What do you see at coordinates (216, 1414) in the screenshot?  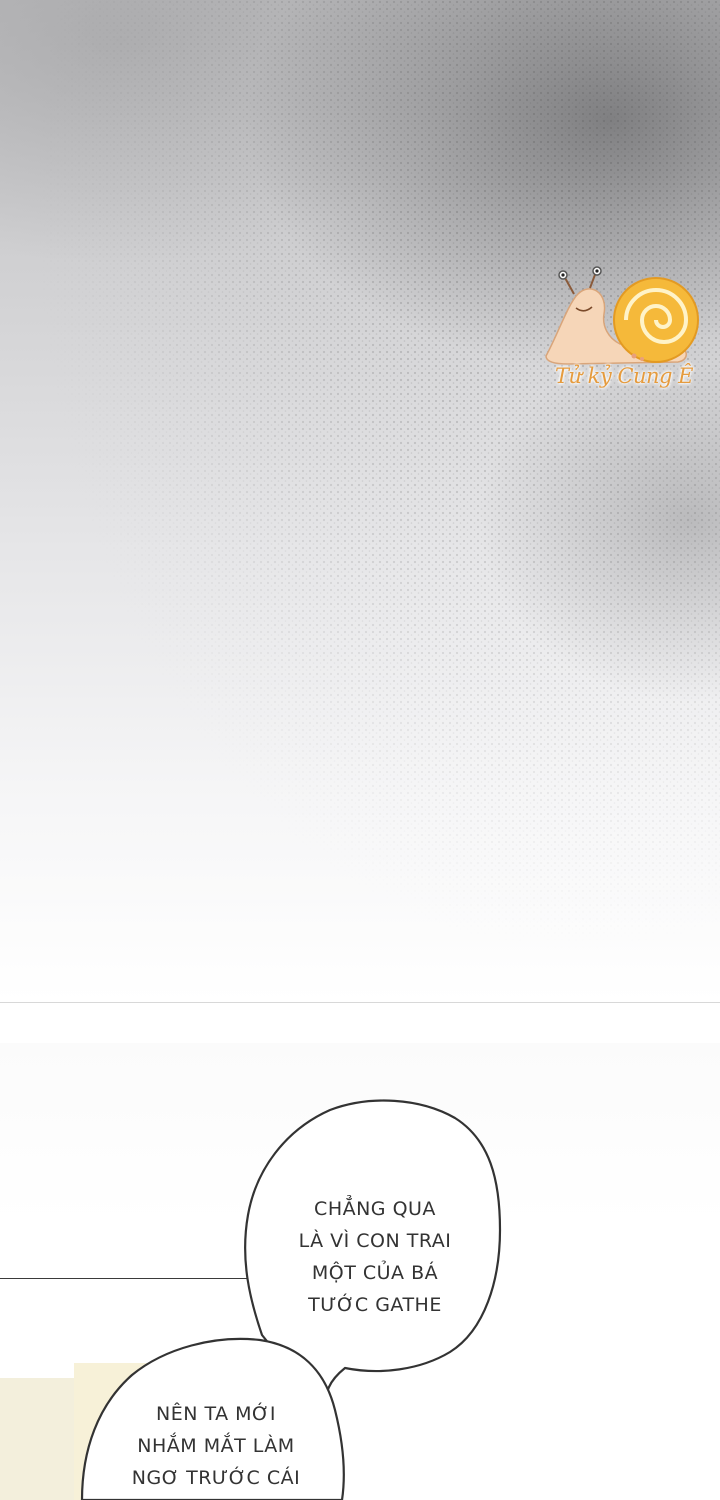 I see `bubble-2-line: NÊN TA MỚI` at bounding box center [216, 1414].